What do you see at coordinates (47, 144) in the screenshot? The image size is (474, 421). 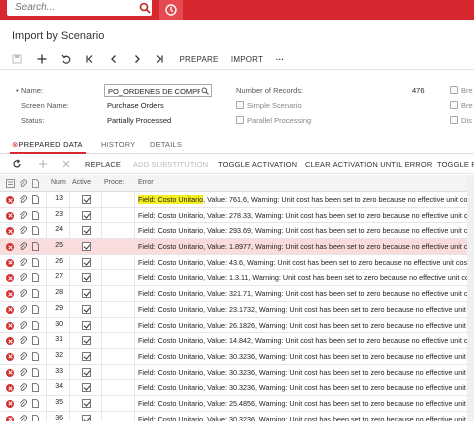 I see `tab-prepared-data: ⊗PREPARED DATA` at bounding box center [47, 144].